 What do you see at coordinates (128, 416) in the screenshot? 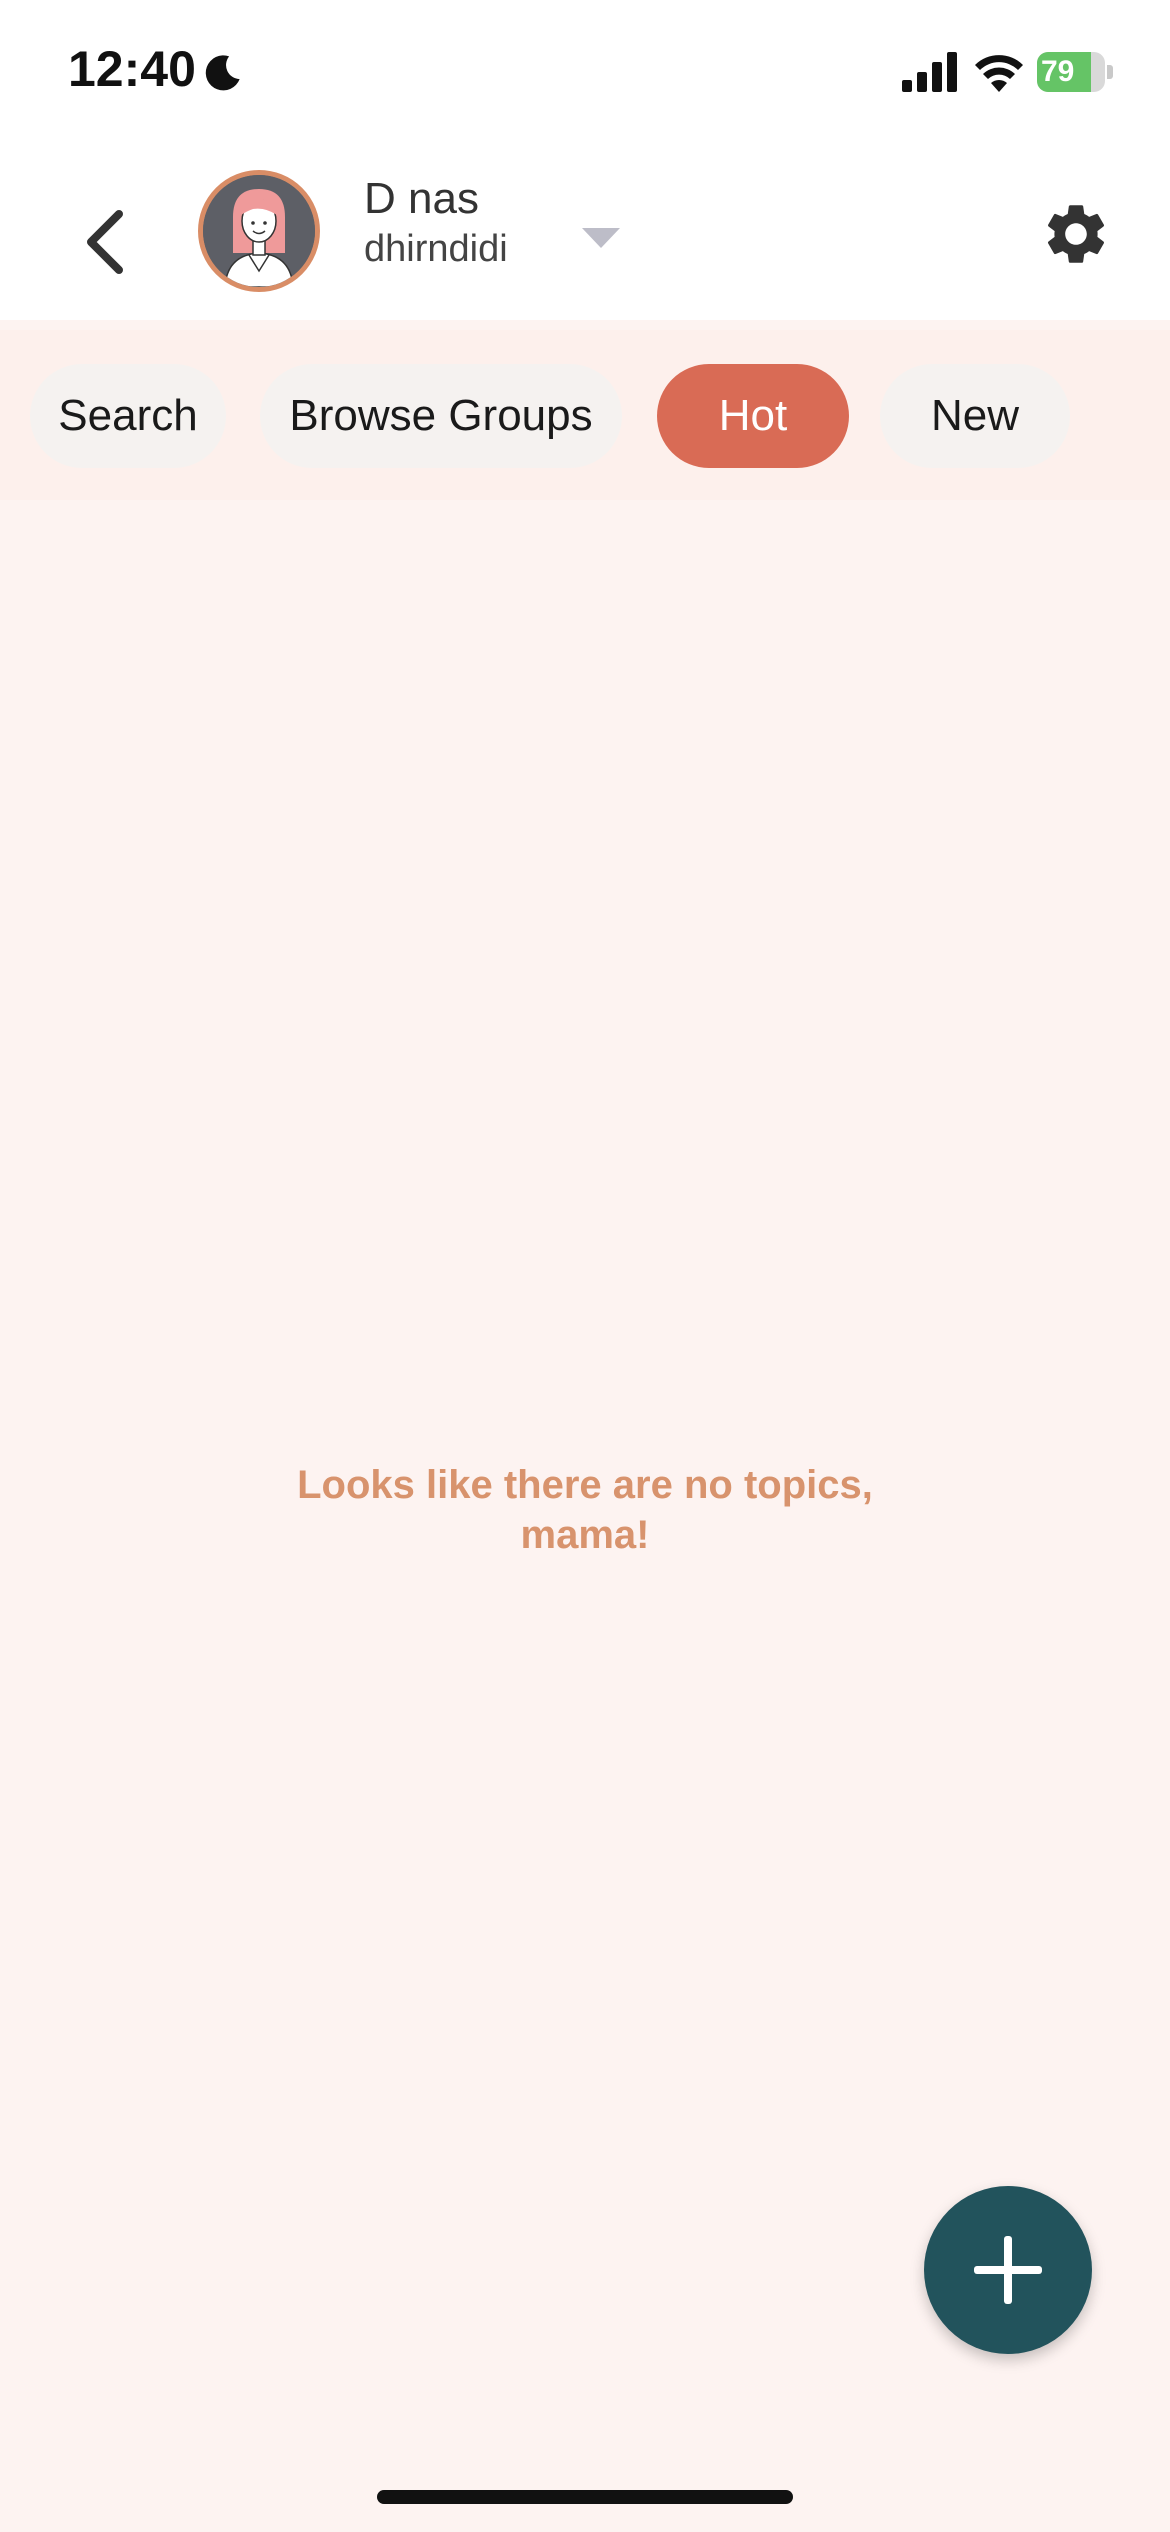
I see `tab-search: Search` at bounding box center [128, 416].